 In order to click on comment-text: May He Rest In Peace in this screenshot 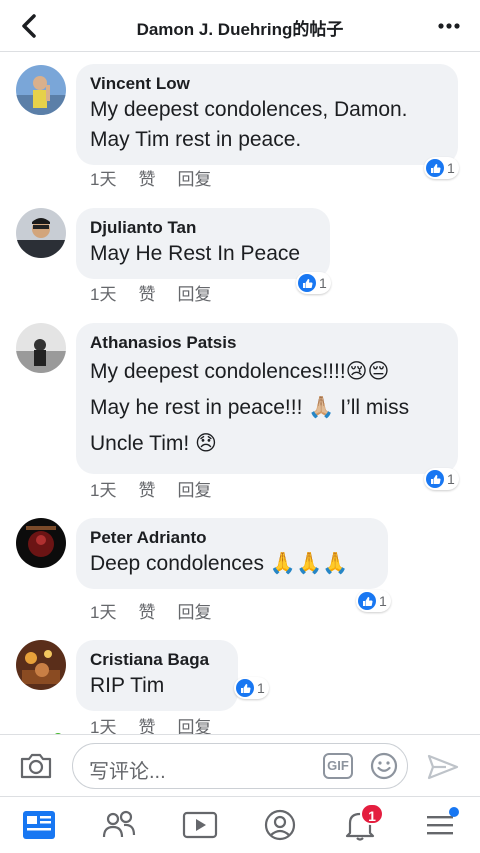, I will do `click(195, 253)`.